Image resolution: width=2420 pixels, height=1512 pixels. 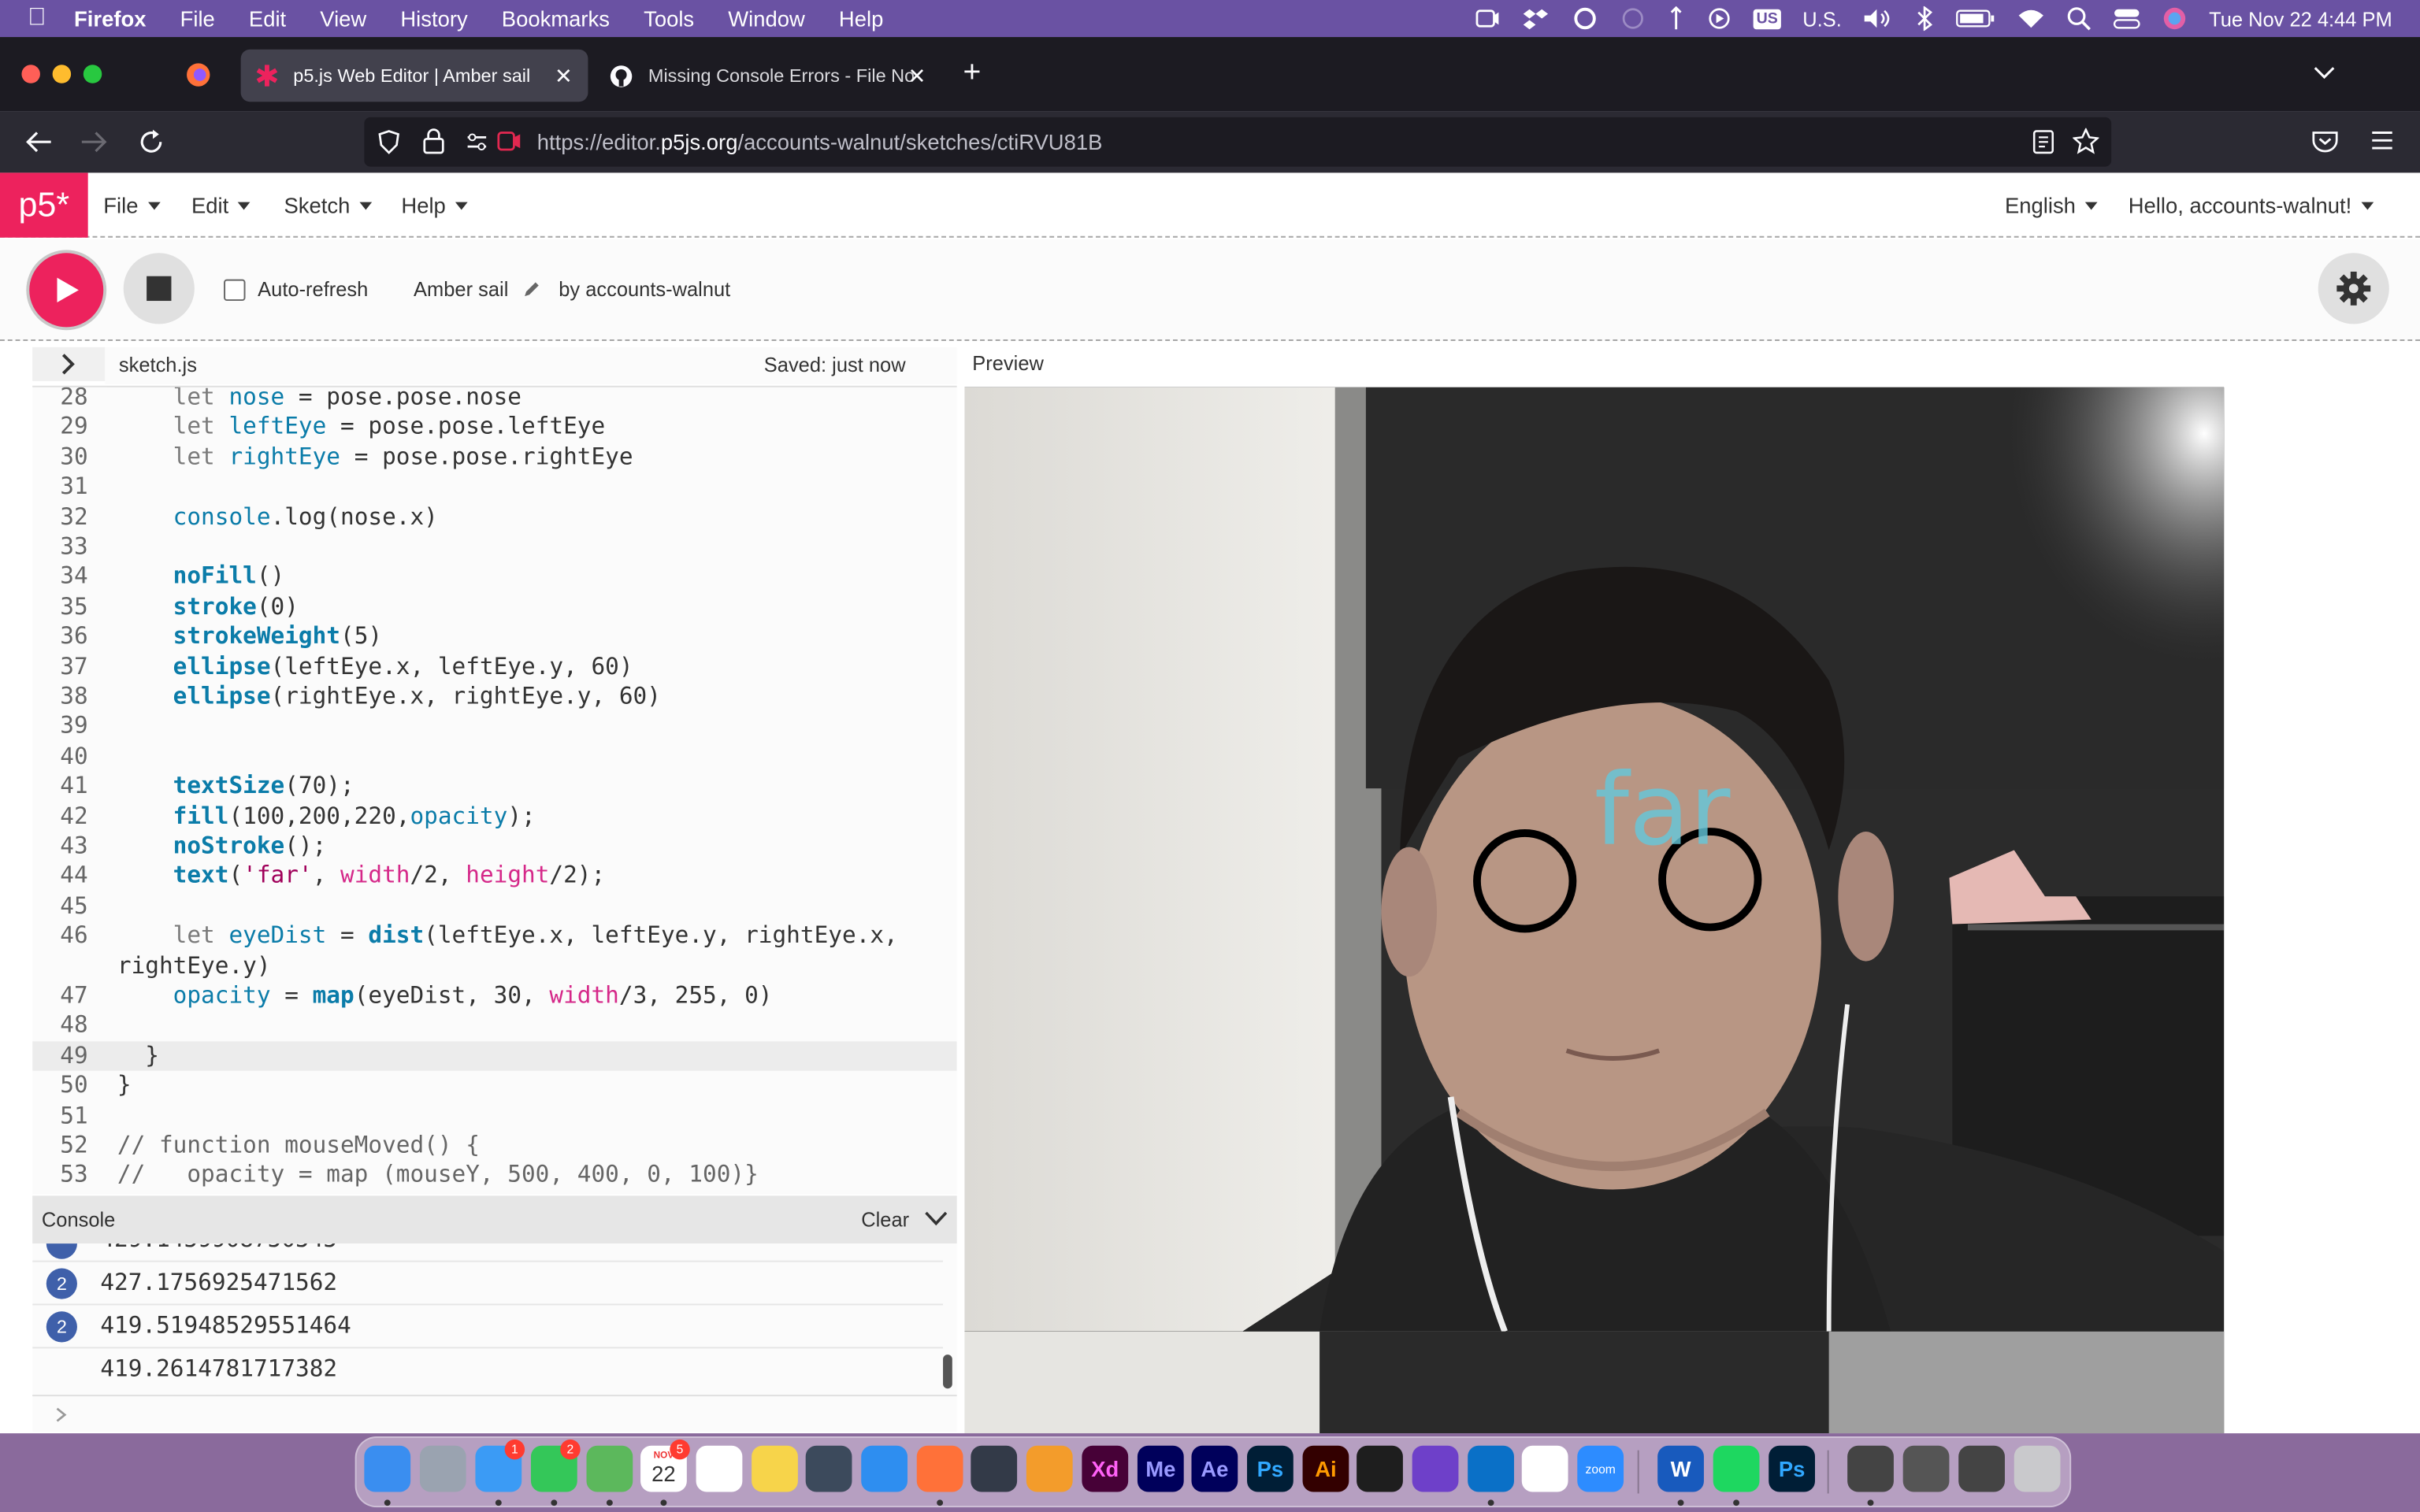 What do you see at coordinates (885, 1219) in the screenshot?
I see `console-clear-button: Clear` at bounding box center [885, 1219].